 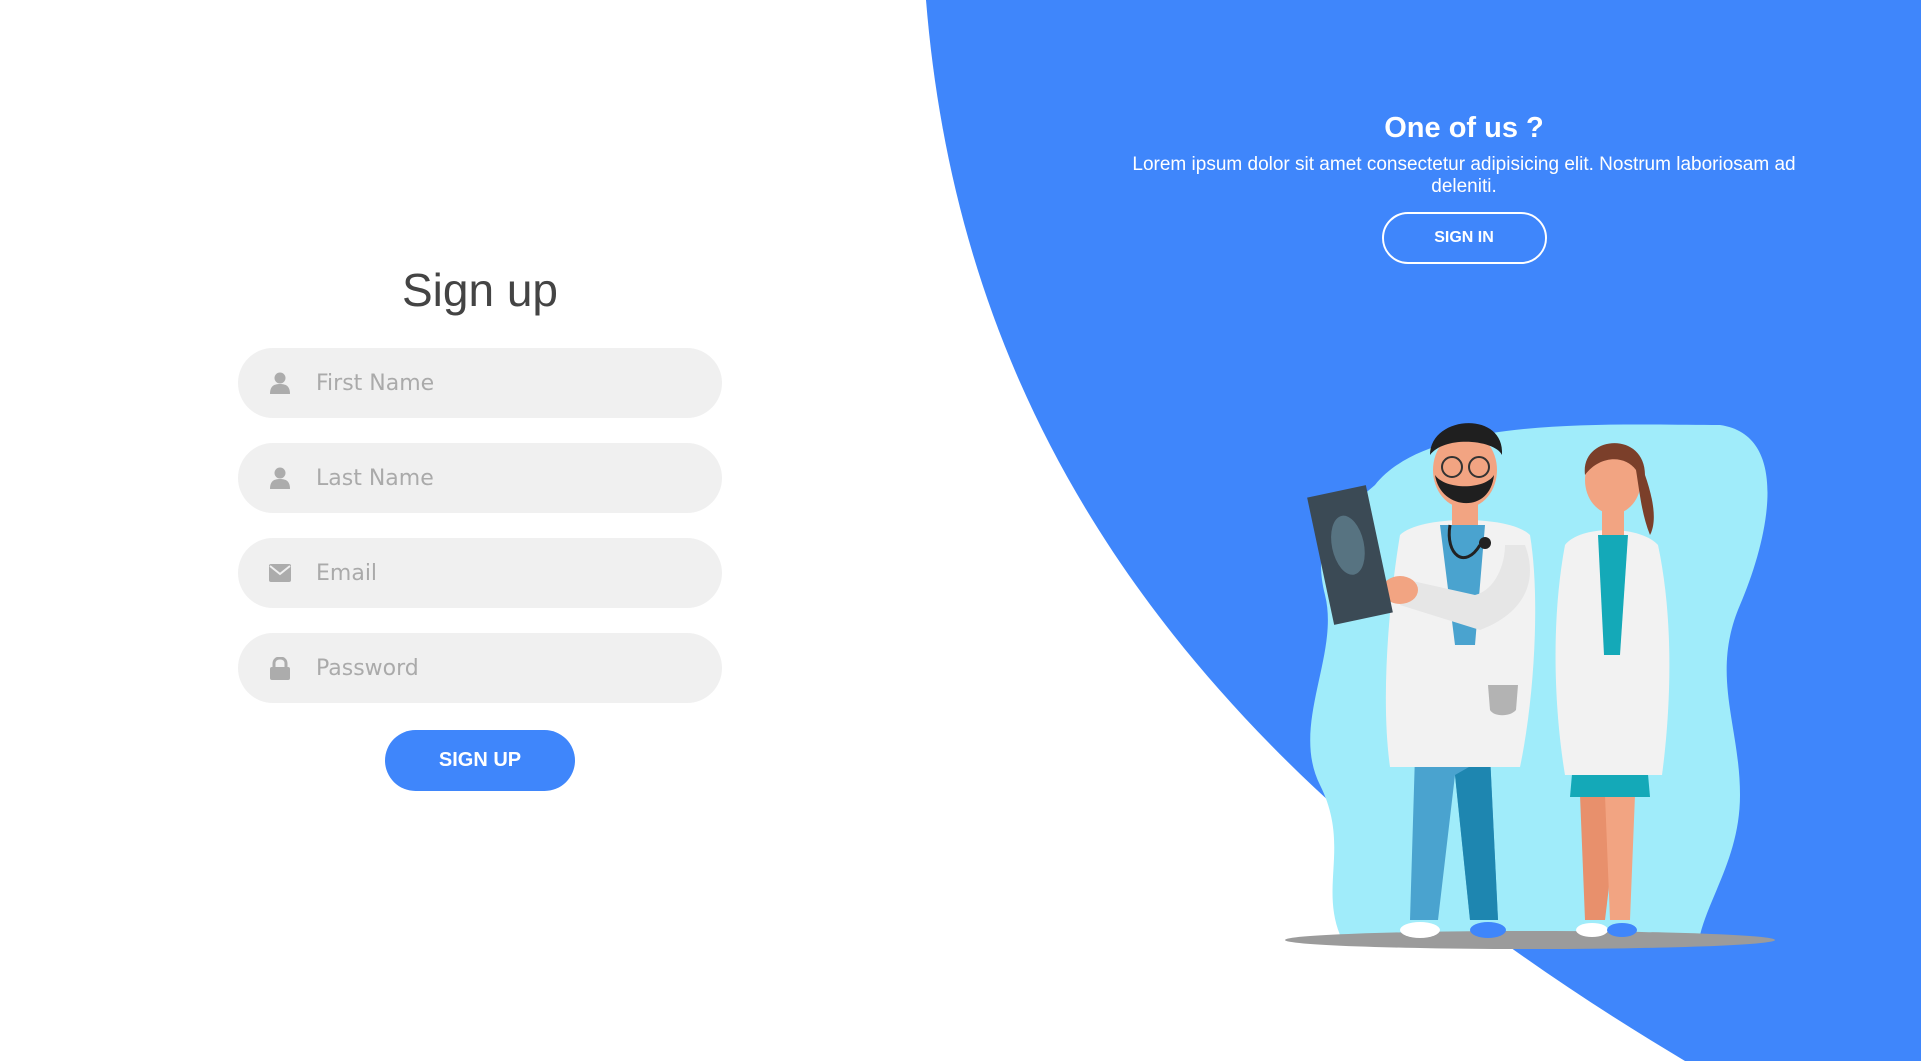 I want to click on sign-up-button: SIGN UP, so click(x=480, y=760).